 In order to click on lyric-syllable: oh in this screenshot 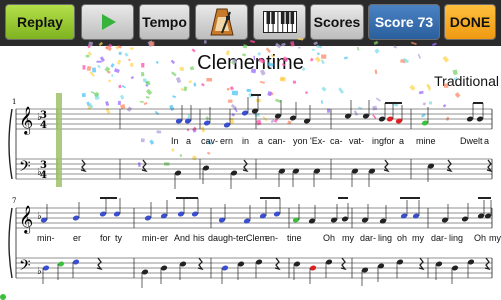, I will do `click(402, 238)`.